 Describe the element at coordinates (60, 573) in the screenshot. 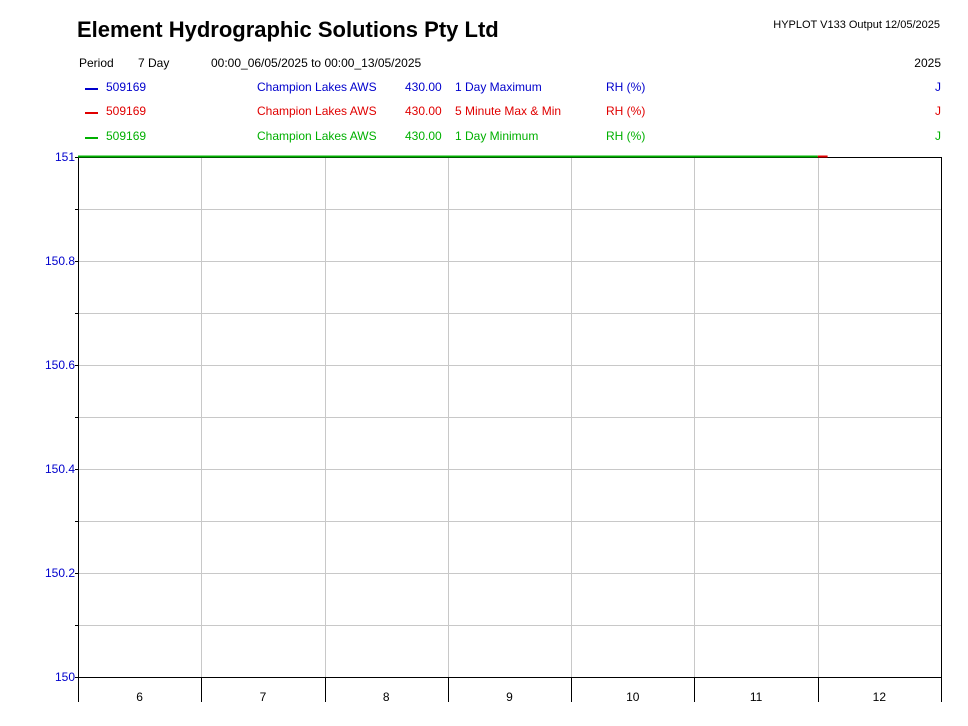

I see `y-tick-label: 150.2` at that location.